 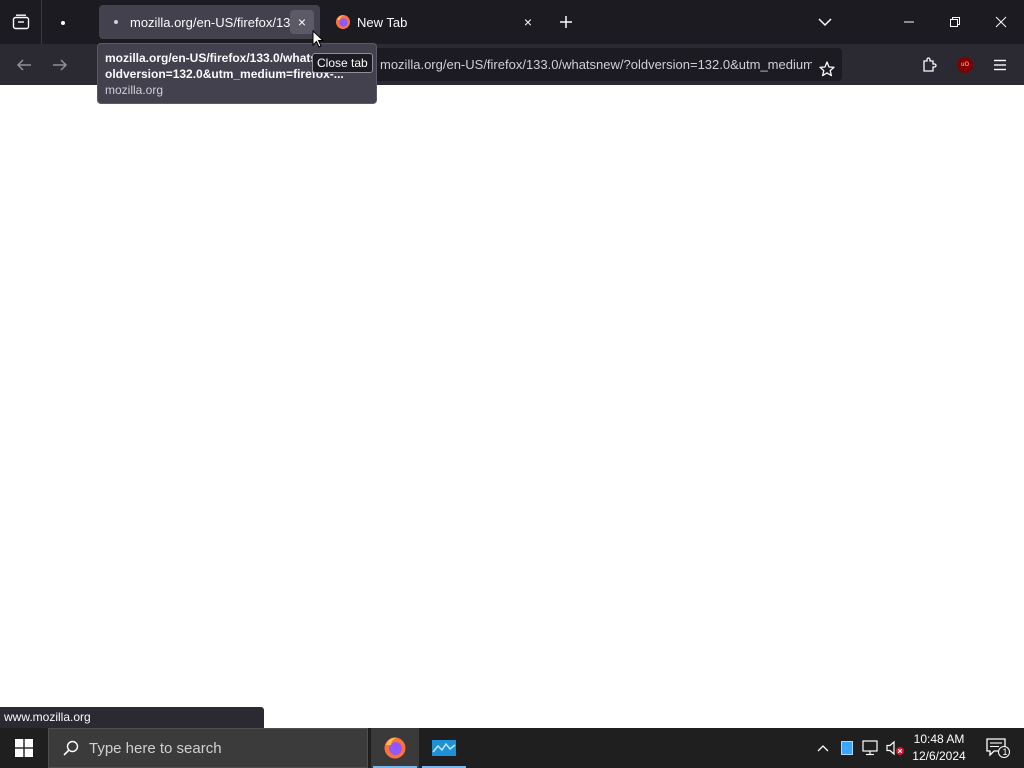 I want to click on show-hidden-icons-button, so click(x=823, y=748).